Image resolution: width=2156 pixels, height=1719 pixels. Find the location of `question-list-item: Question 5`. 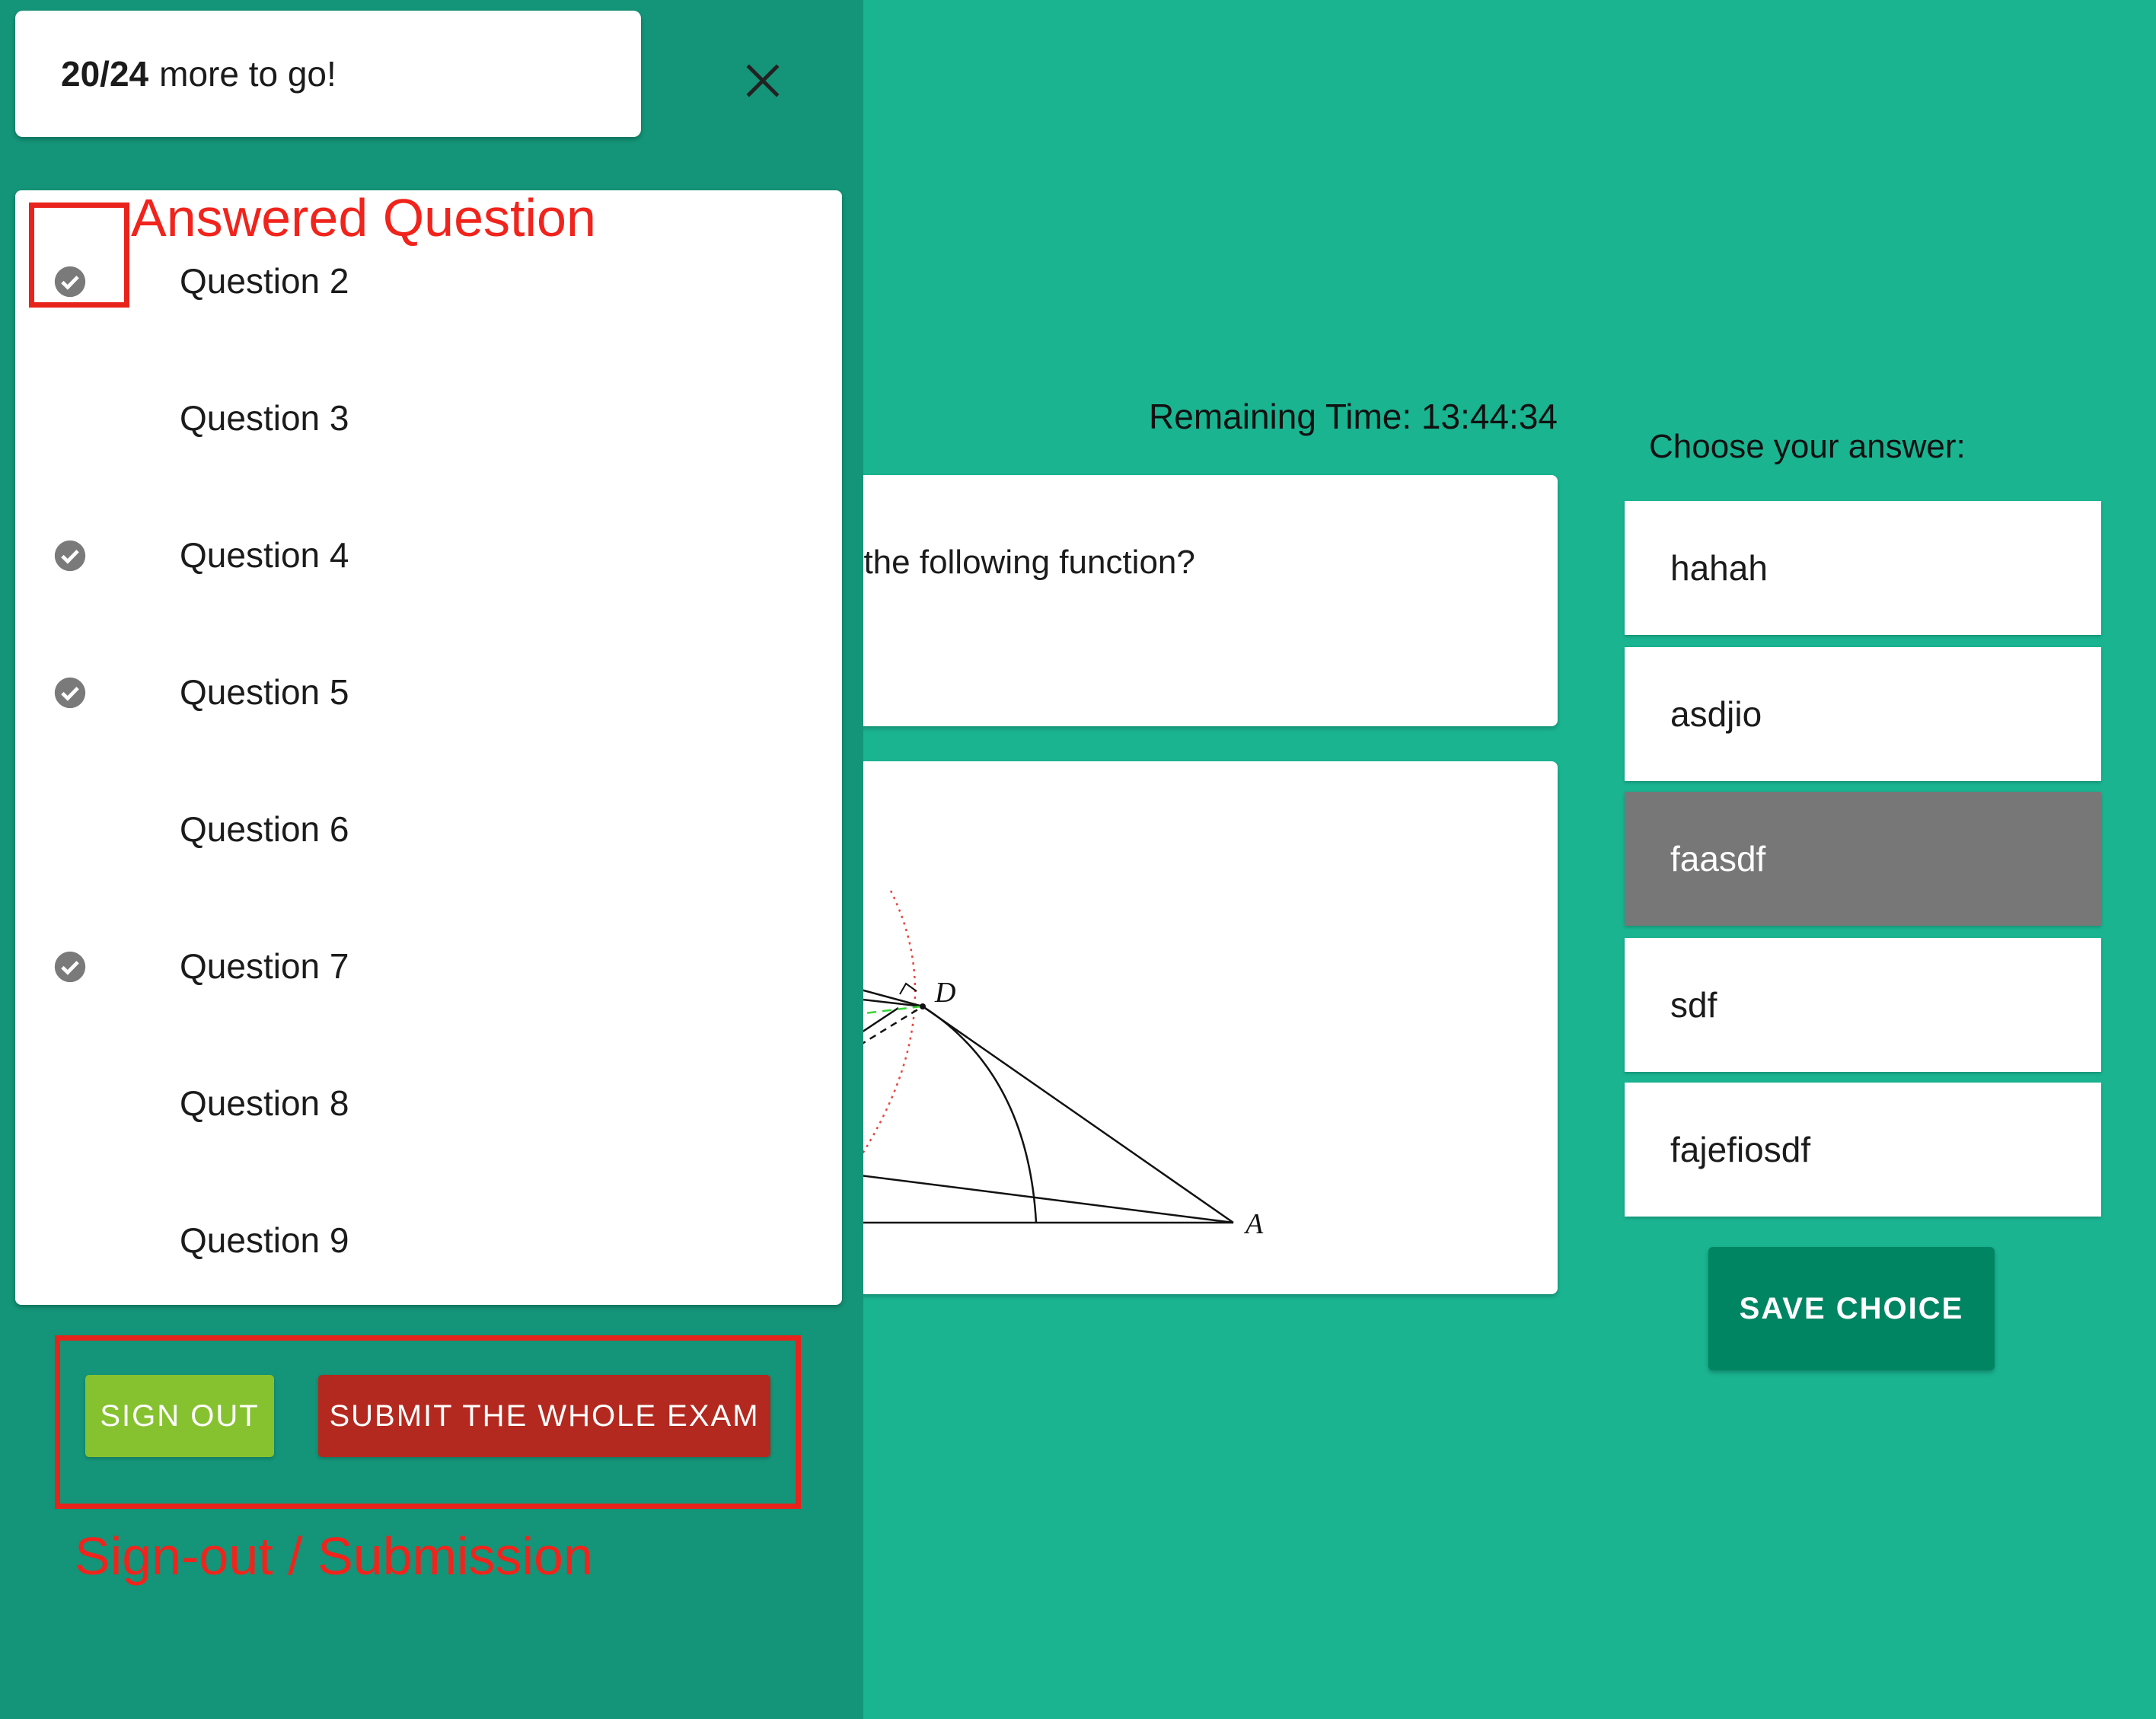

question-list-item: Question 5 is located at coordinates (428, 692).